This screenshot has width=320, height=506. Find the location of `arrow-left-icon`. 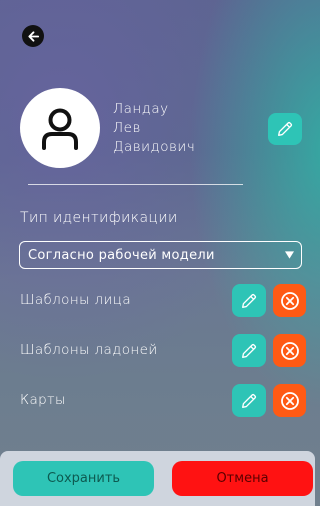

arrow-left-icon is located at coordinates (33, 36).